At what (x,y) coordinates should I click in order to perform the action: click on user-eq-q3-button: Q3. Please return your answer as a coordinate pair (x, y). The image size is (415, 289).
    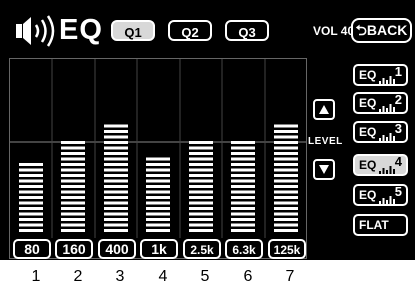
    Looking at the image, I should click on (247, 30).